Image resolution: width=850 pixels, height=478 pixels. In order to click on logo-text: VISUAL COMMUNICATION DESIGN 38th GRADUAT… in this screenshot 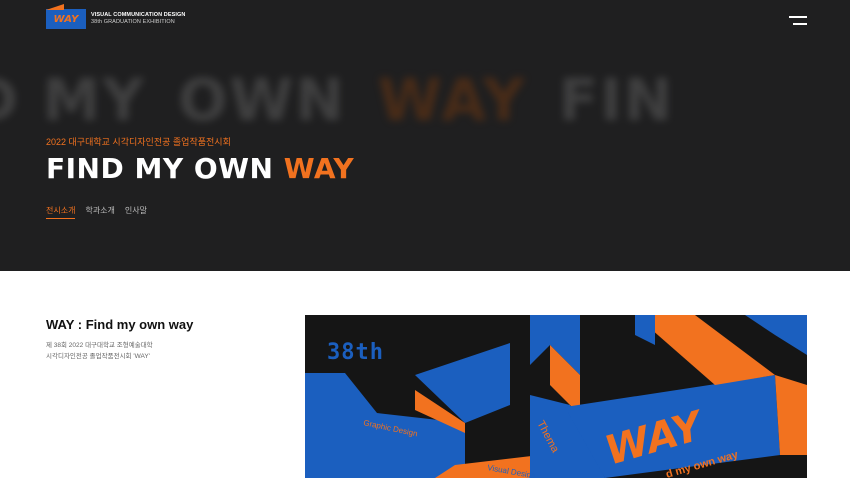, I will do `click(138, 19)`.